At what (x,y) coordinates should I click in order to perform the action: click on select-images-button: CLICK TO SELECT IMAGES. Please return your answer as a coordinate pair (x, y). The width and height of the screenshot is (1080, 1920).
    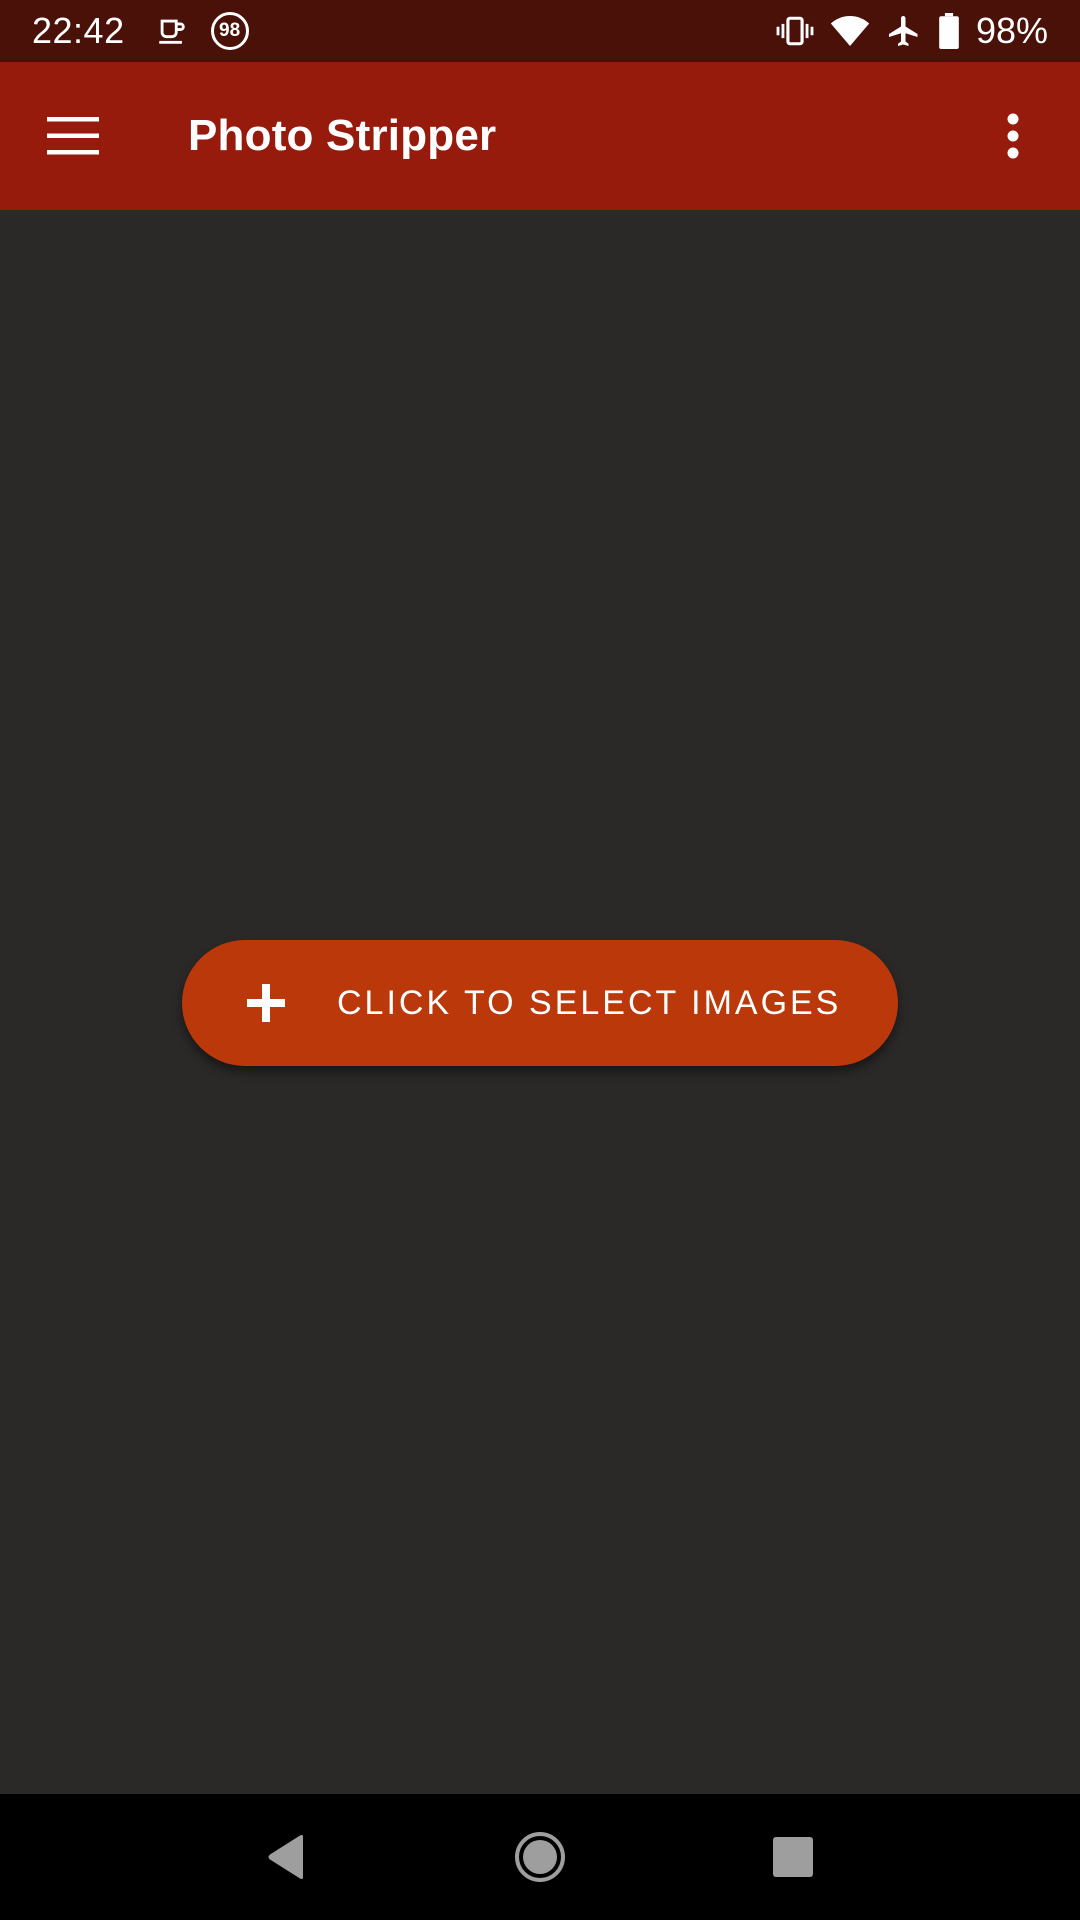
    Looking at the image, I should click on (540, 1003).